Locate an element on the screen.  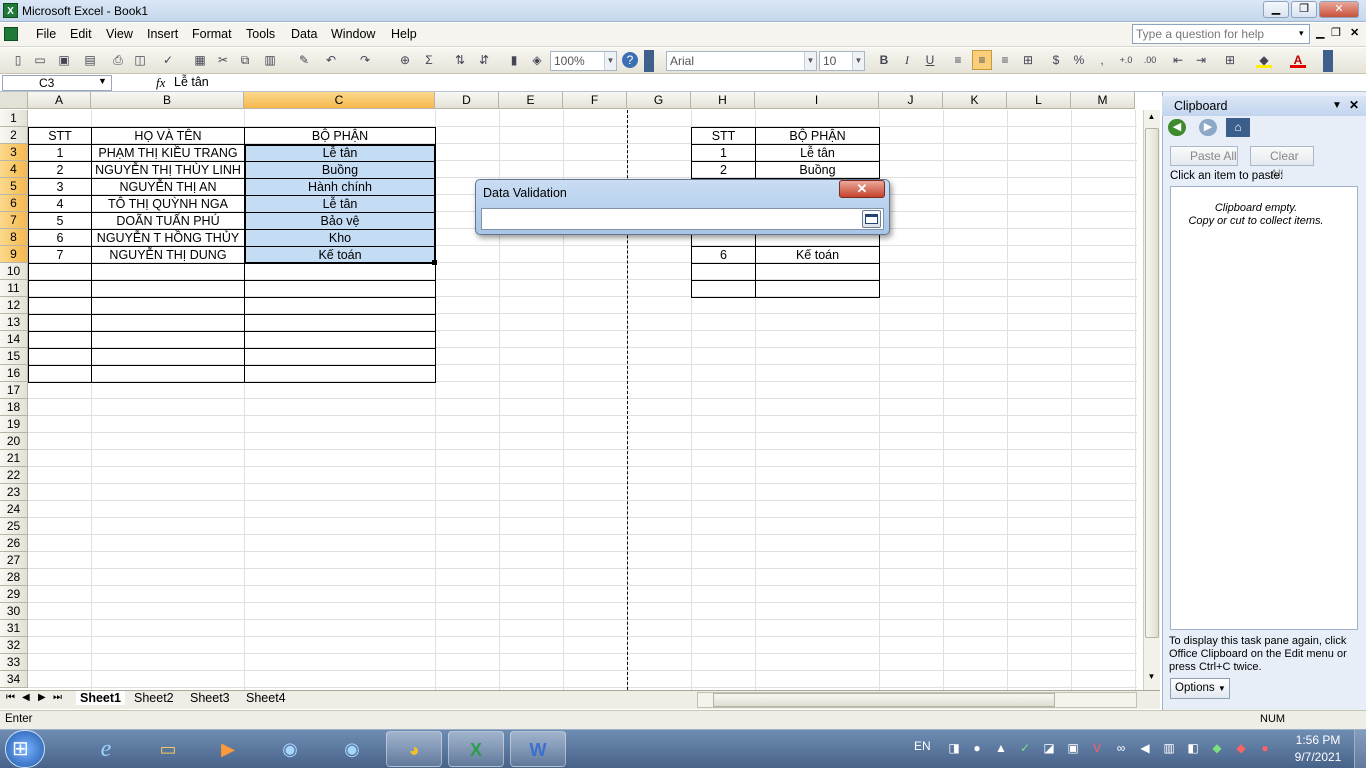
stt-cell: 3 is located at coordinates (60, 187).